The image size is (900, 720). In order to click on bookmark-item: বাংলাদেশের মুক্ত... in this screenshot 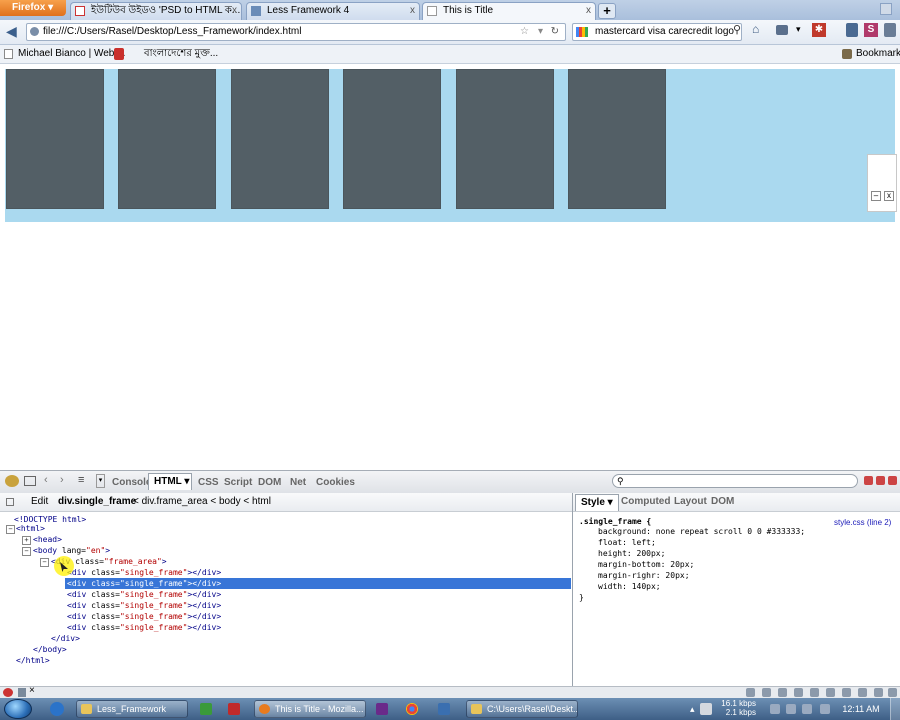, I will do `click(181, 54)`.